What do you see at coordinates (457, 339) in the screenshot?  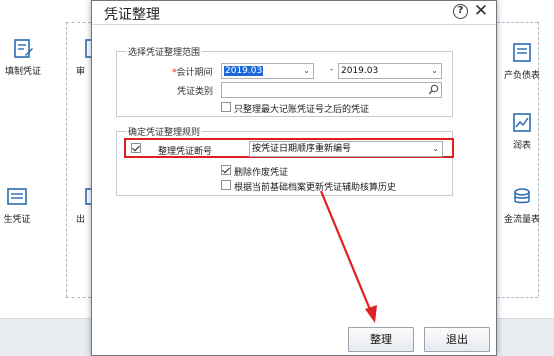 I see `exit-button: 退出` at bounding box center [457, 339].